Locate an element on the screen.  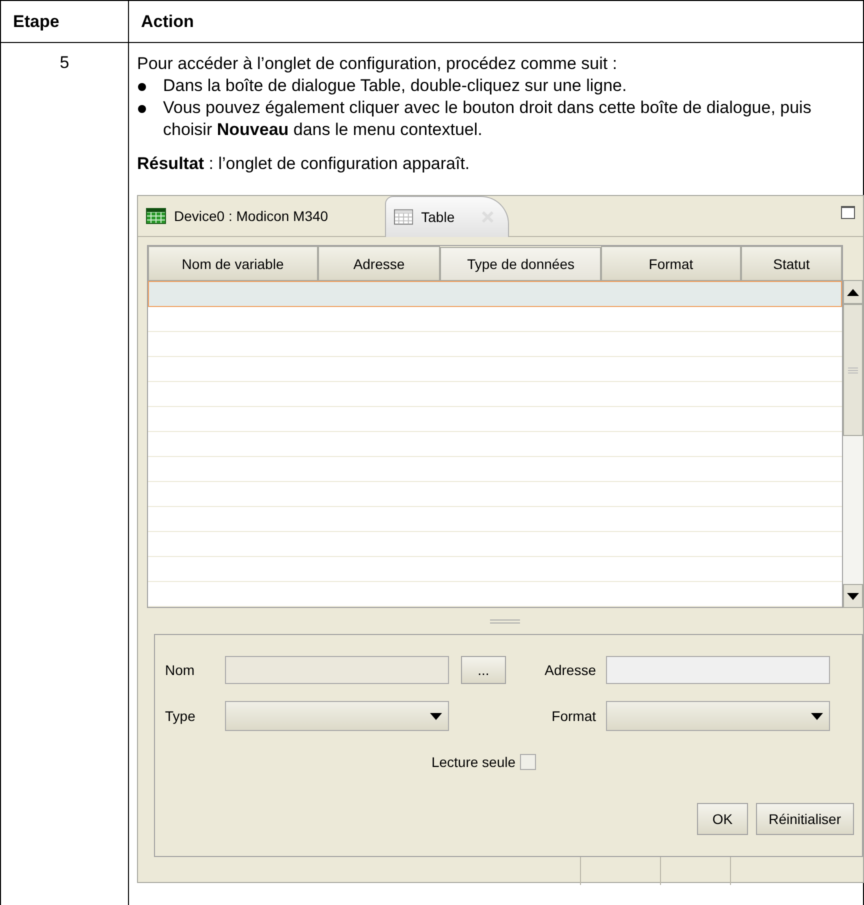
field-label: Type is located at coordinates (180, 716).